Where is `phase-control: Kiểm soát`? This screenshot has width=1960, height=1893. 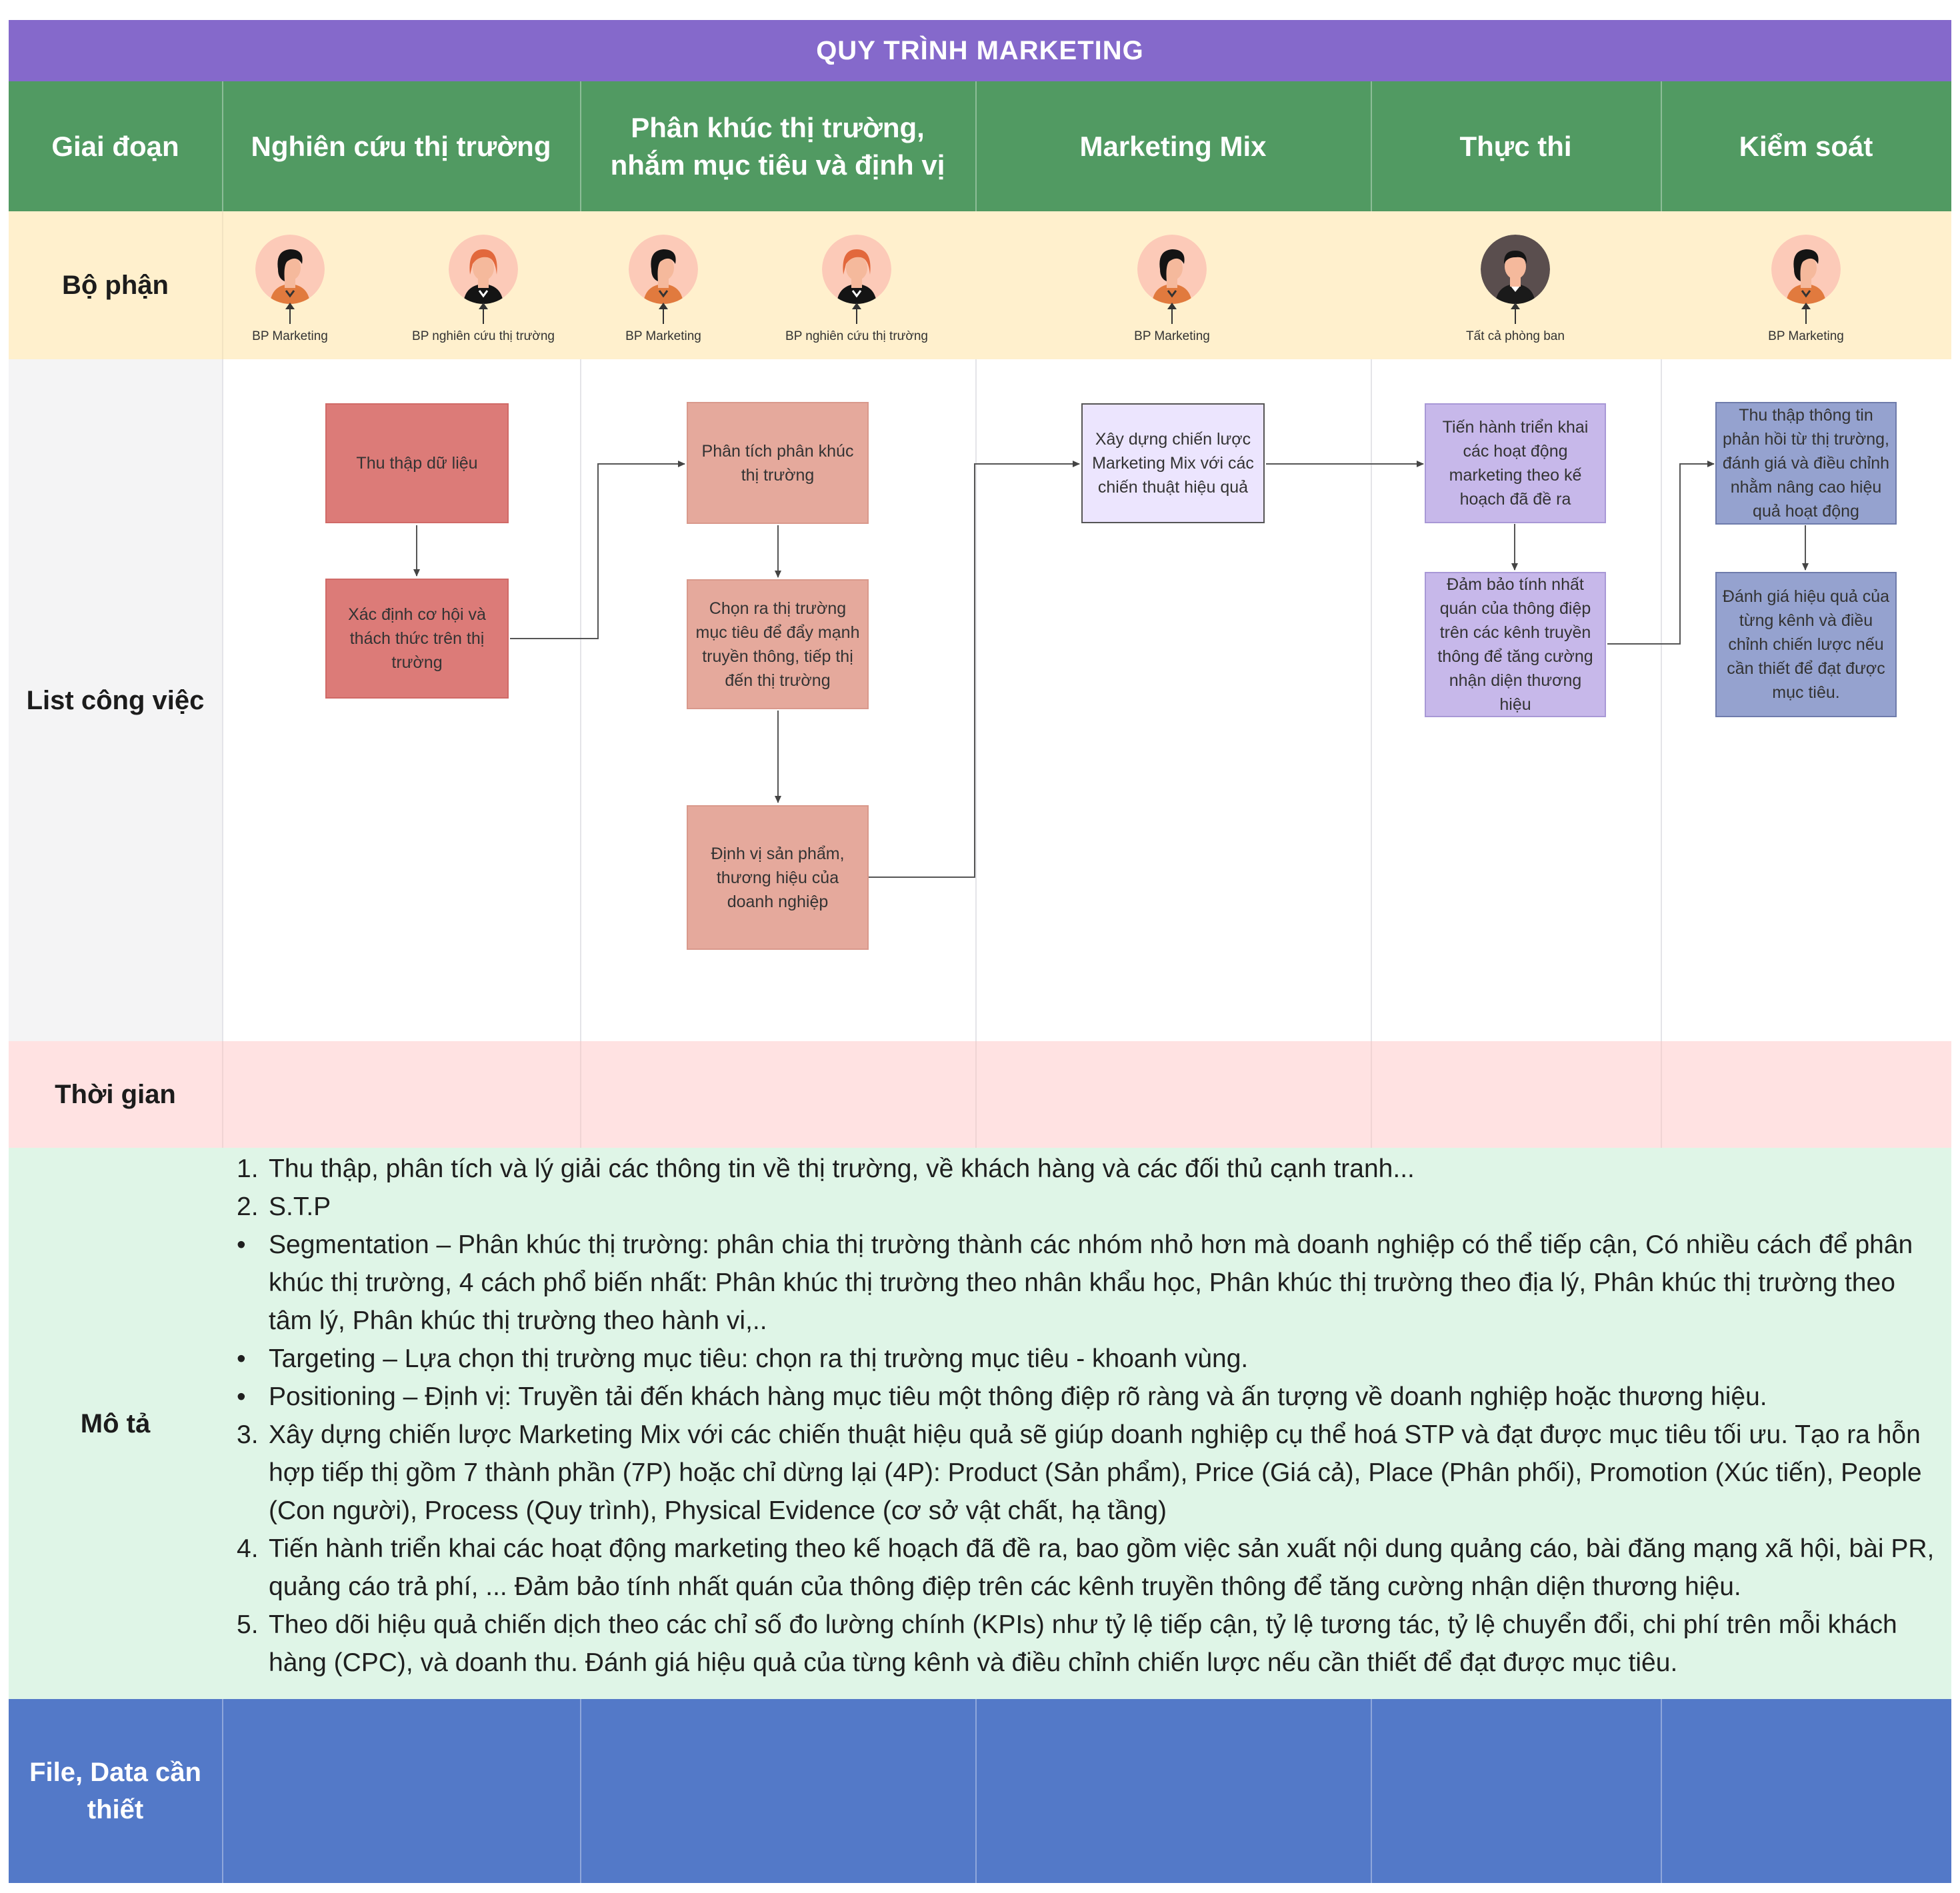 phase-control: Kiểm soát is located at coordinates (1806, 146).